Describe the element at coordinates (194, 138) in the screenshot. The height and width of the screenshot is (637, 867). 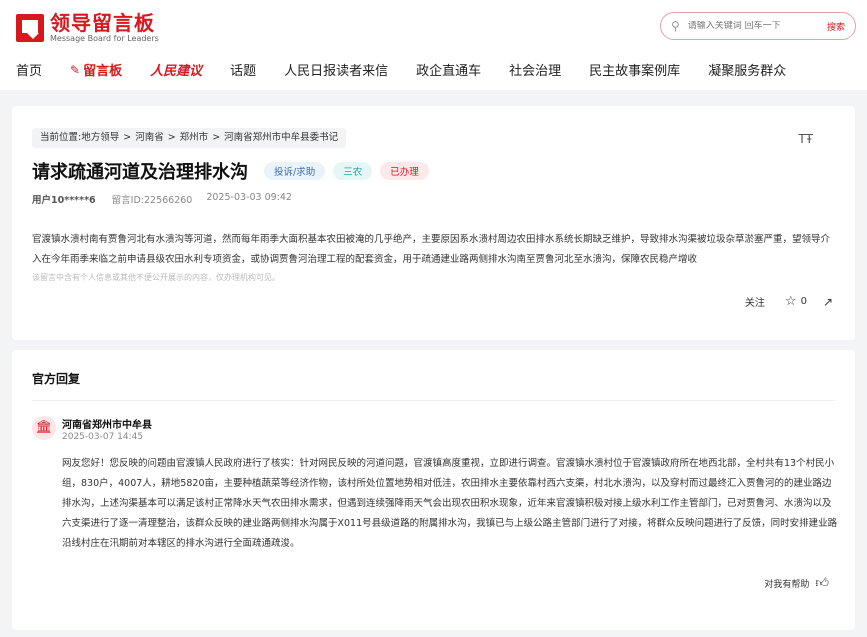
I see `breadcrumb-item: 郑州市` at that location.